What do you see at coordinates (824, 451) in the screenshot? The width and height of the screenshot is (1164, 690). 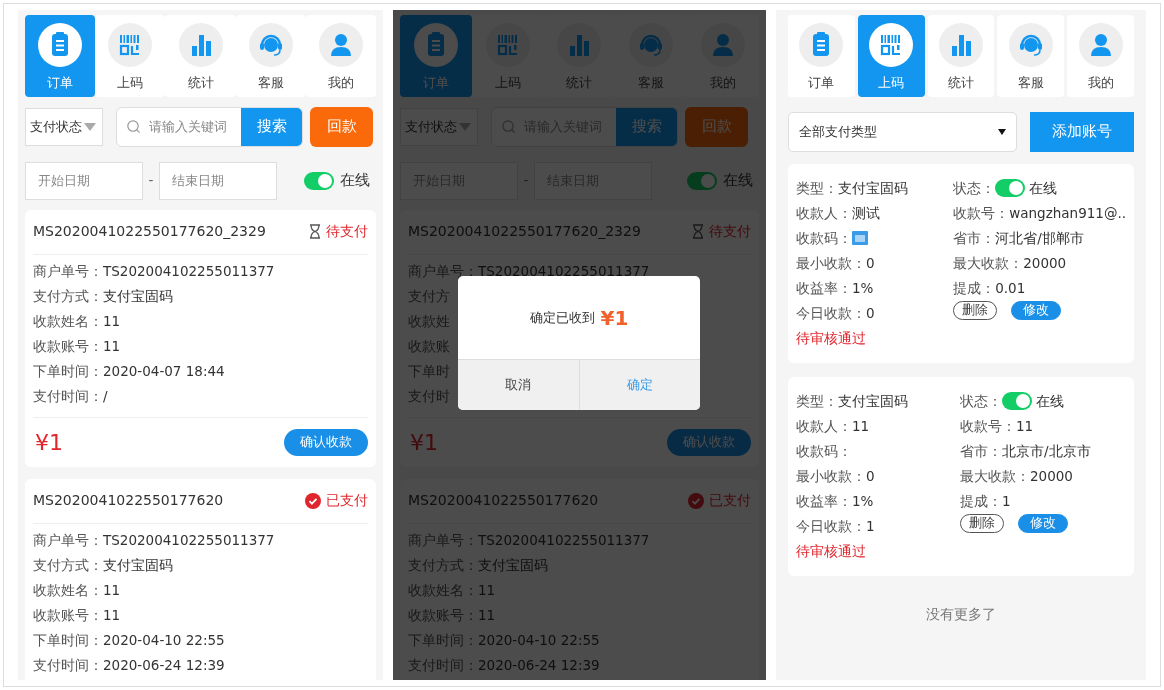 I see `field-label: 收款码：` at bounding box center [824, 451].